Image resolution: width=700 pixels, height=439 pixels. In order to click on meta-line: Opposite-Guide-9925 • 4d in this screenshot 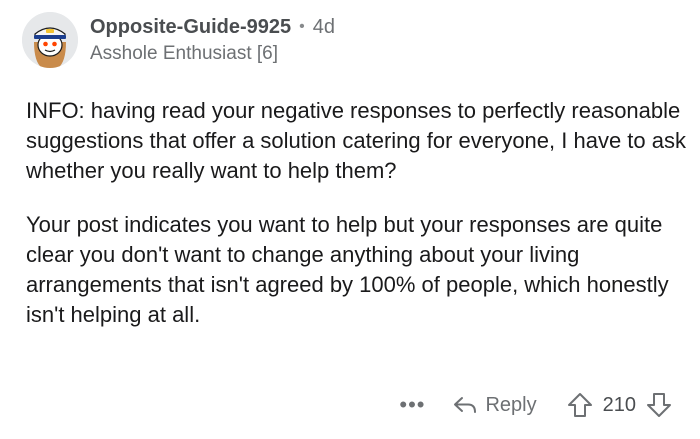, I will do `click(212, 27)`.